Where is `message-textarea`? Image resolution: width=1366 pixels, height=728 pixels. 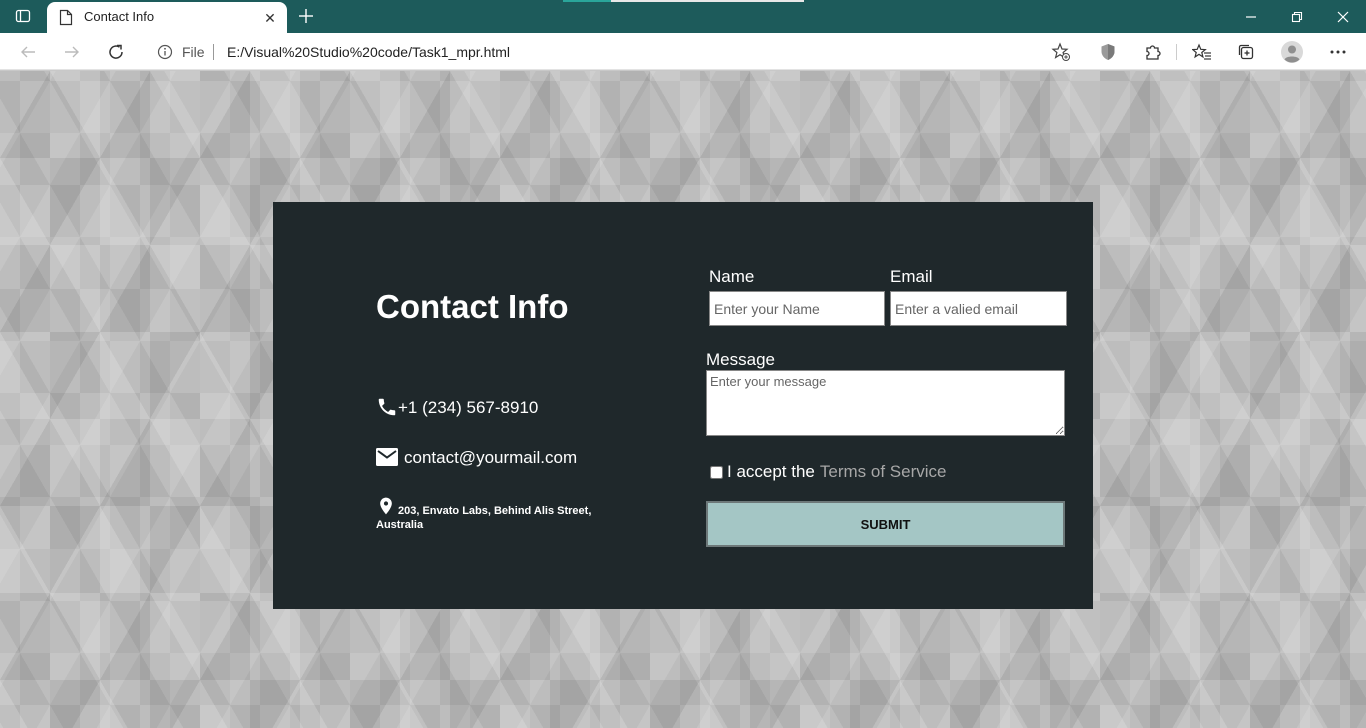 message-textarea is located at coordinates (885, 403).